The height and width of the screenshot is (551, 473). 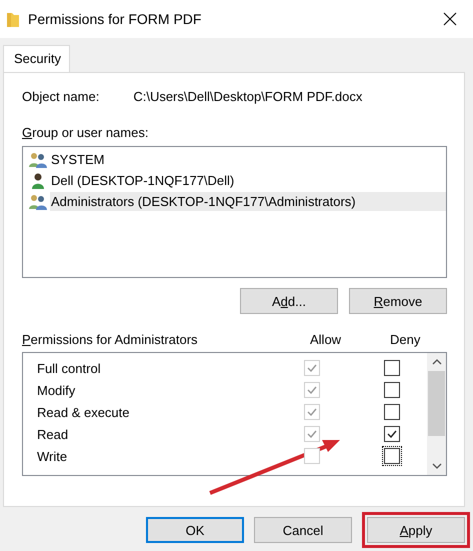 I want to click on object-path: C:\Users\Dell\Desktop\FORM PDF.docx, so click(x=247, y=96).